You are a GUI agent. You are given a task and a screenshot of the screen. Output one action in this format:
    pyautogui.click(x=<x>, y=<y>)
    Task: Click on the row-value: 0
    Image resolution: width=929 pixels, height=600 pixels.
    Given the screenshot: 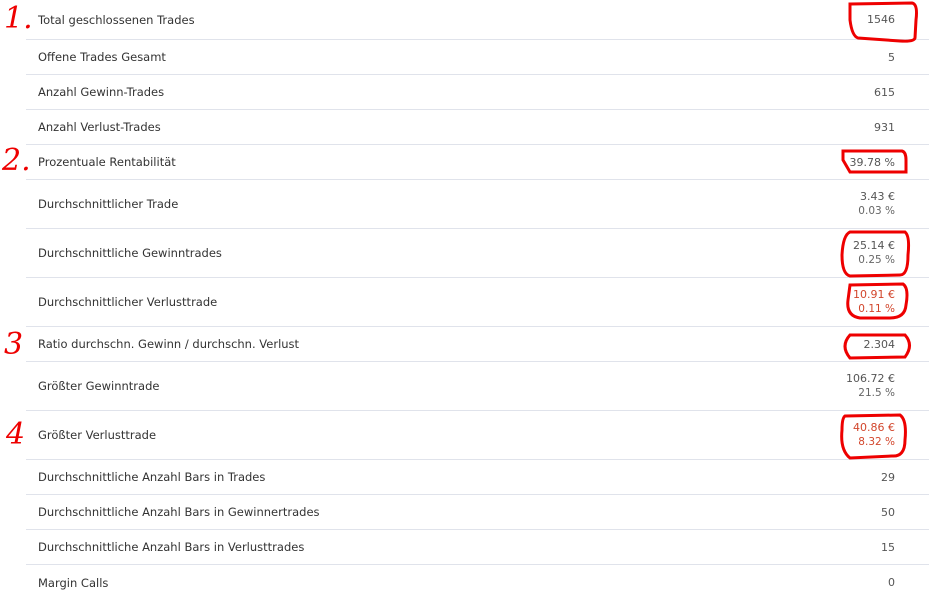 What is the action you would take?
    pyautogui.click(x=891, y=582)
    